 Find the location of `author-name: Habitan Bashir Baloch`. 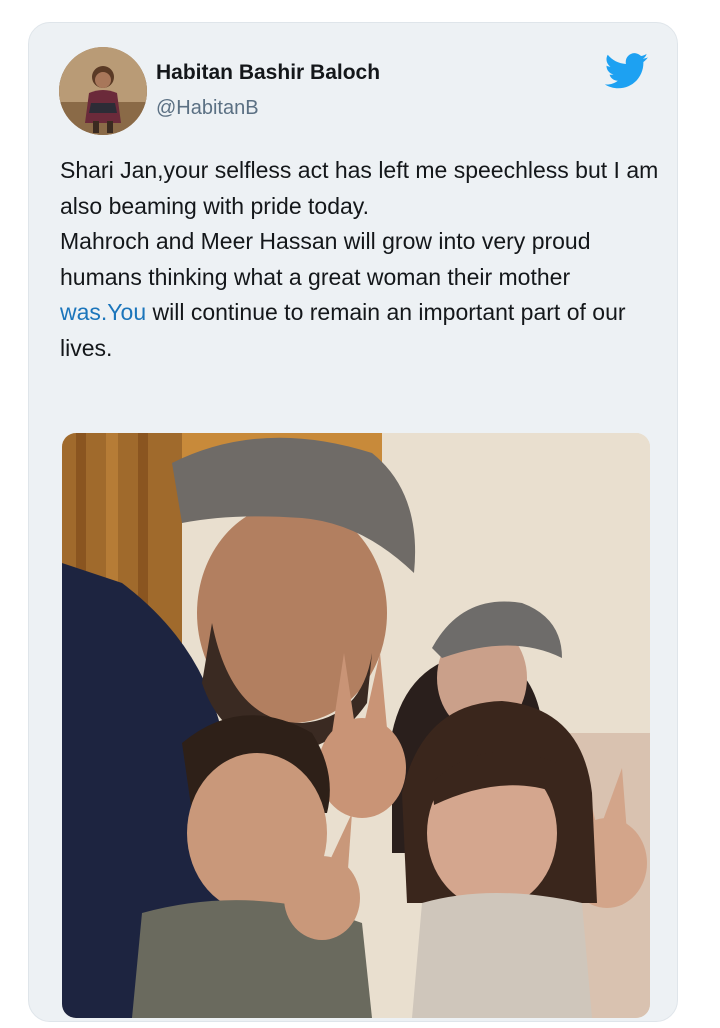

author-name: Habitan Bashir Baloch is located at coordinates (268, 73).